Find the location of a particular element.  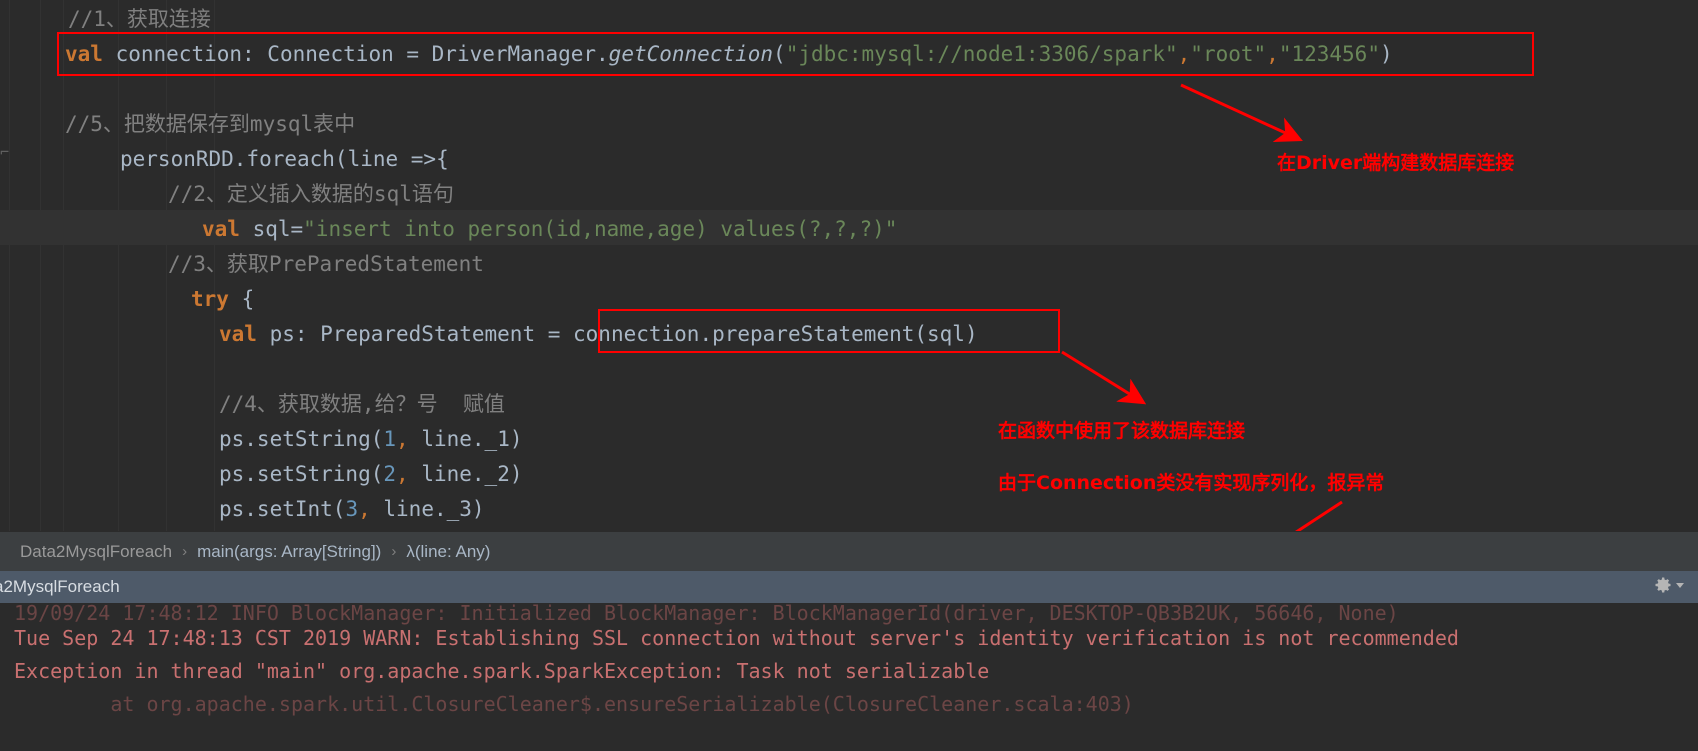

code-line: personRDD.foreach(line =>{ is located at coordinates (284, 159).